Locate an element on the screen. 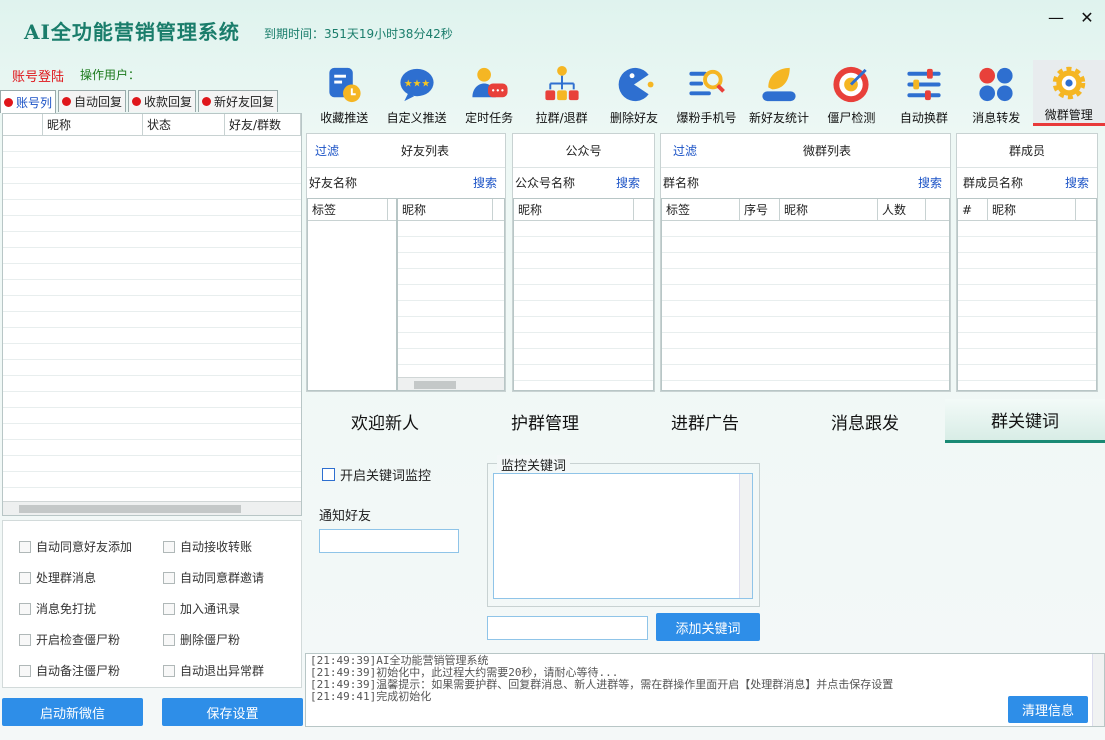 Image resolution: width=1105 pixels, height=740 pixels. tab-auto-reply: 自动回复 is located at coordinates (92, 101).